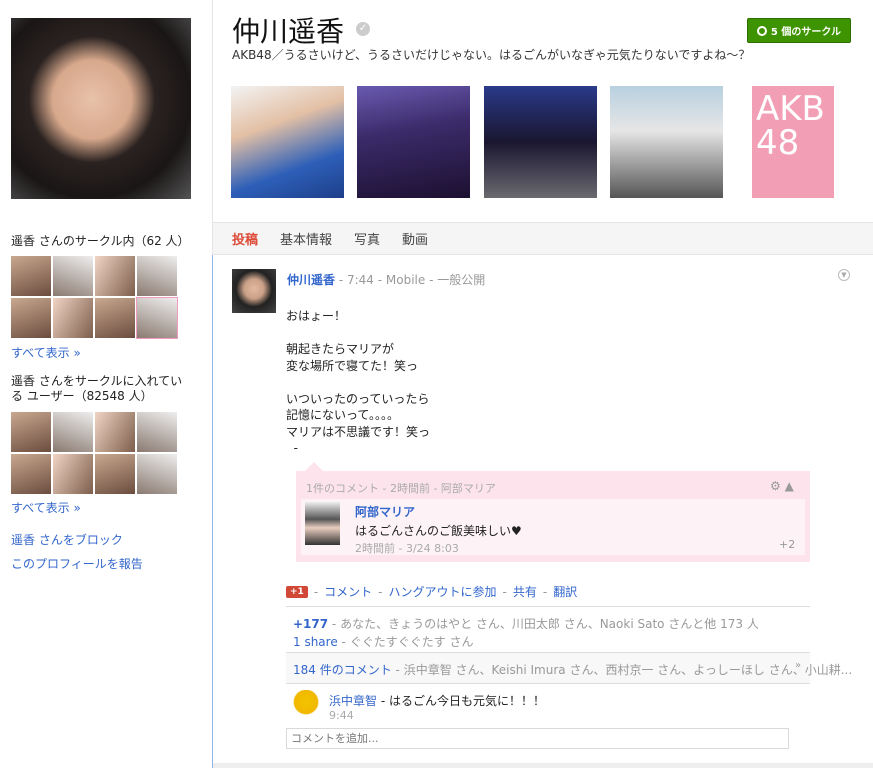  I want to click on expand-comments-icon: », so click(798, 665).